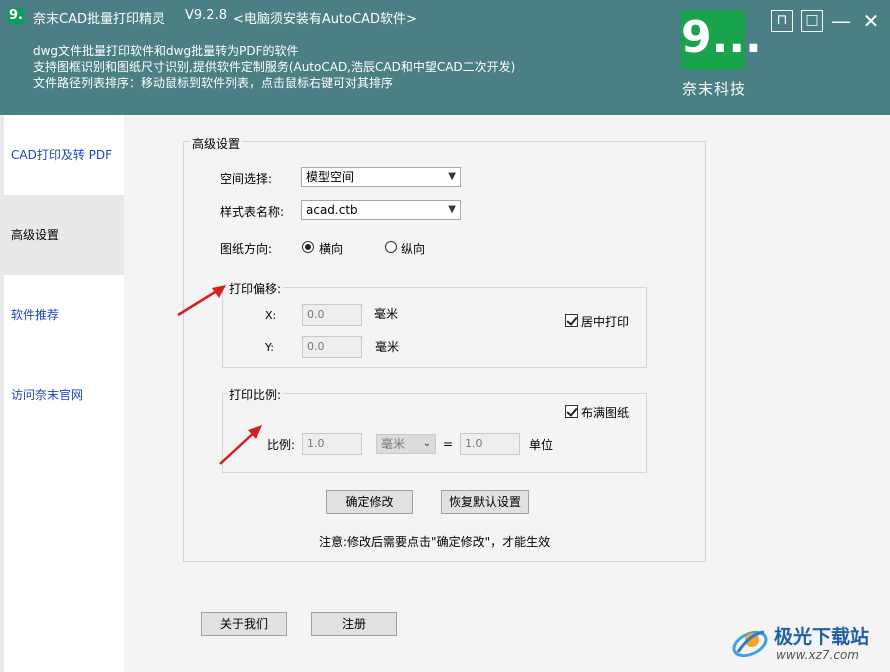 The height and width of the screenshot is (672, 890). What do you see at coordinates (206, 15) in the screenshot?
I see `app-version: V9.2.8` at bounding box center [206, 15].